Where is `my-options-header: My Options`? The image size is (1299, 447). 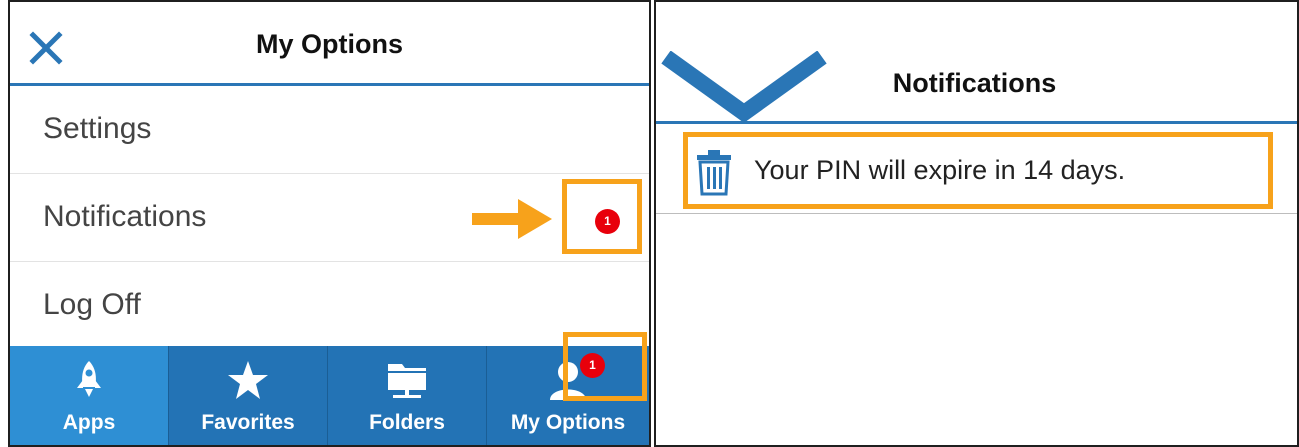
my-options-header: My Options is located at coordinates (329, 44).